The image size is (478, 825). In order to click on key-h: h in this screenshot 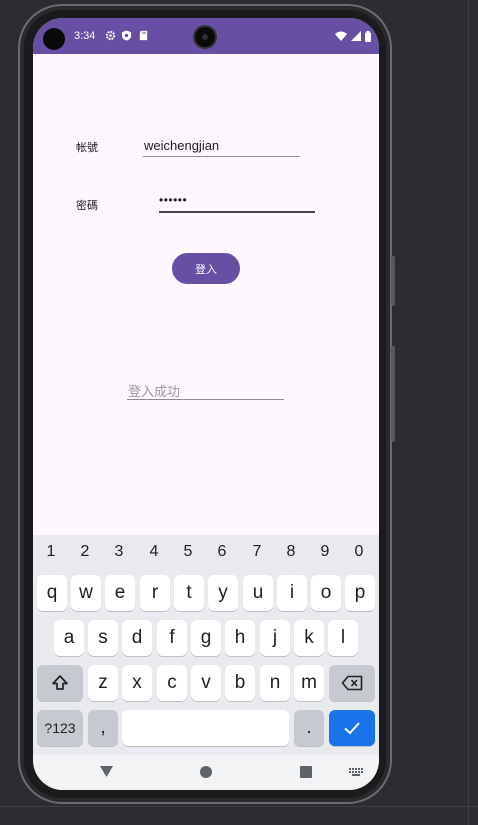, I will do `click(240, 638)`.